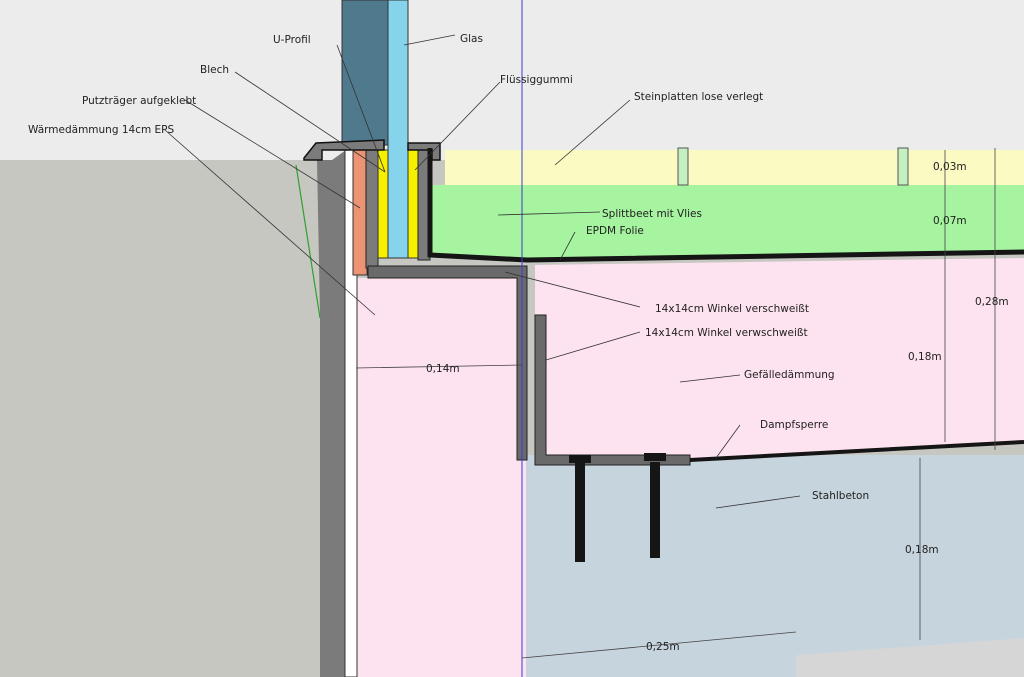  Describe the element at coordinates (615, 231) in the screenshot. I see `label-epdm: EPDM Folie` at that location.